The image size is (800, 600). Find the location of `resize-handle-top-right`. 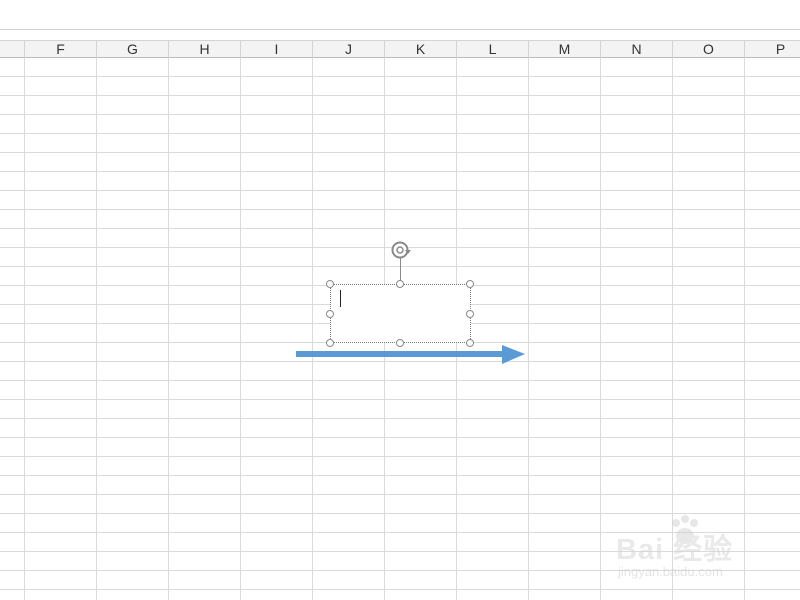

resize-handle-top-right is located at coordinates (470, 284).